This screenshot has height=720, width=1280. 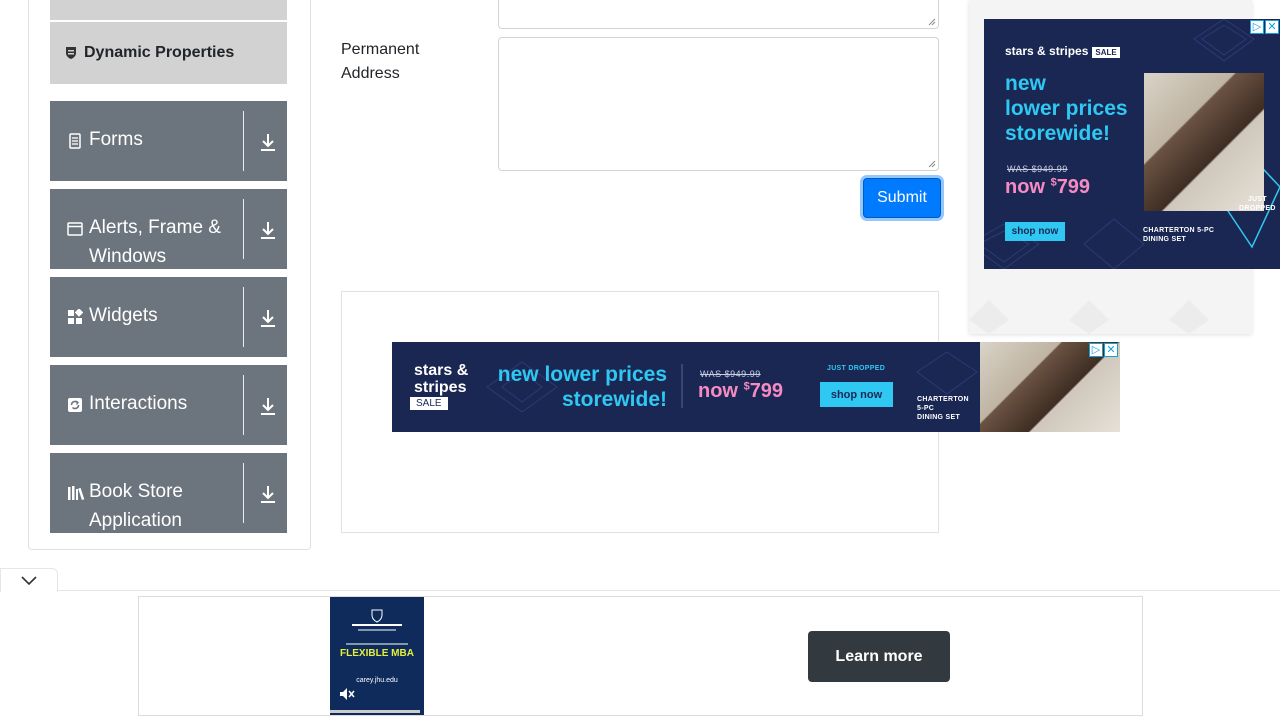 I want to click on books-icon, so click(x=76, y=493).